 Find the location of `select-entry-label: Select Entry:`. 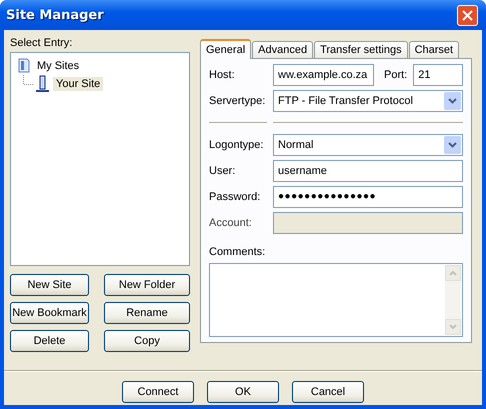

select-entry-label: Select Entry: is located at coordinates (41, 43).